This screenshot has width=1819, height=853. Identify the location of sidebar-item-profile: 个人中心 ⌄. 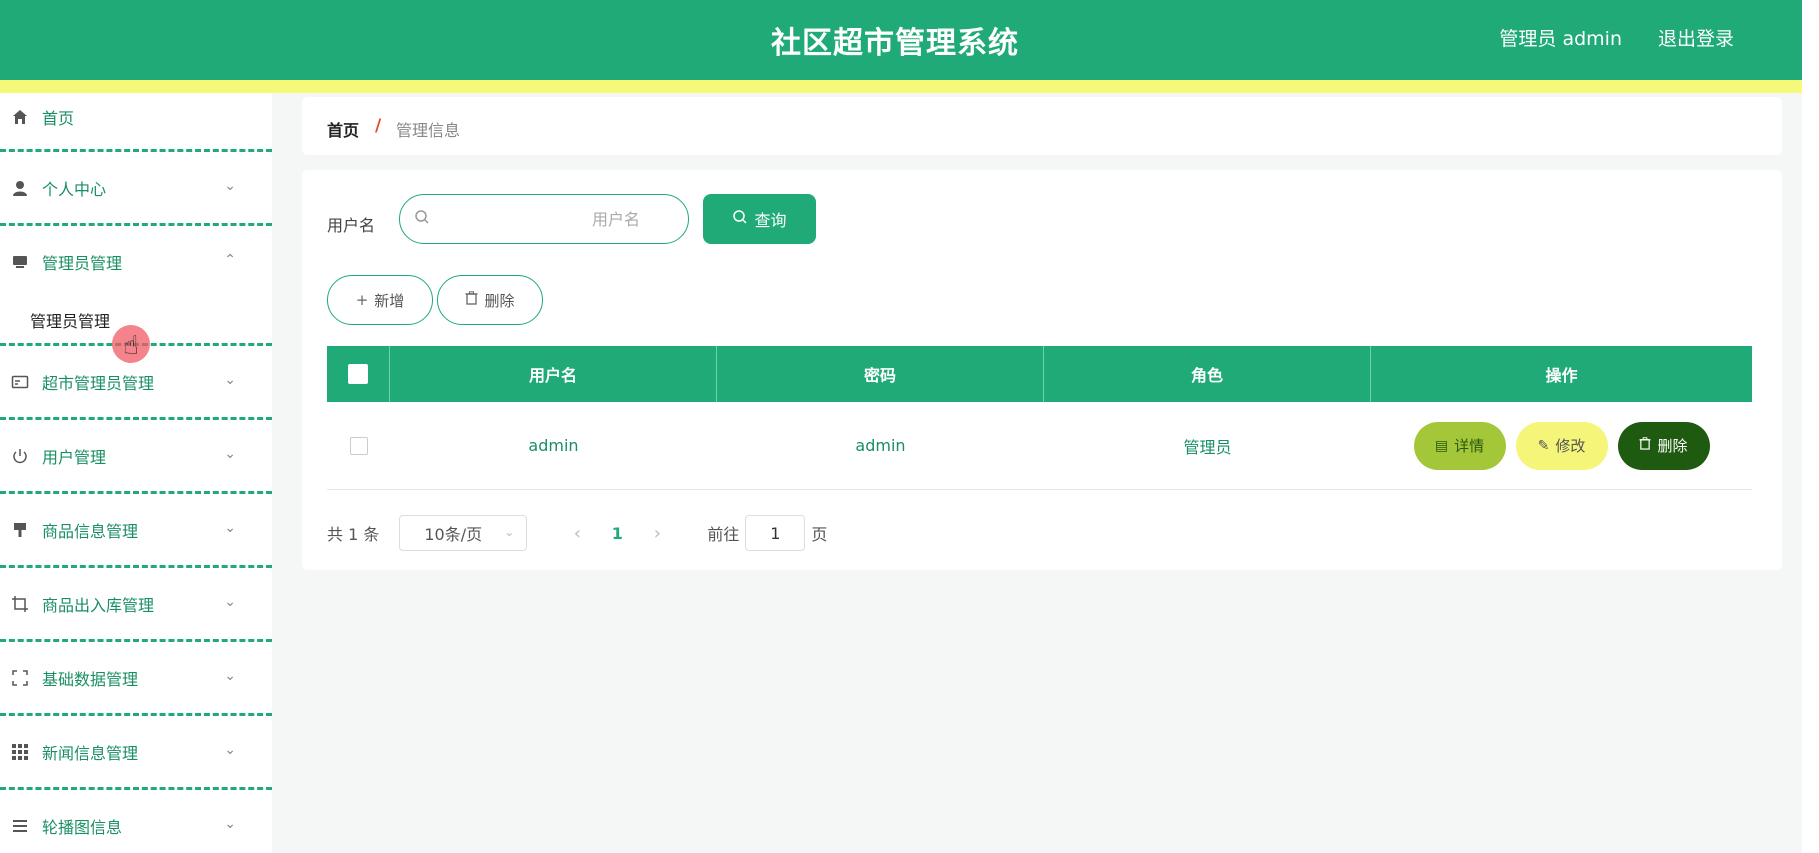
(136, 189).